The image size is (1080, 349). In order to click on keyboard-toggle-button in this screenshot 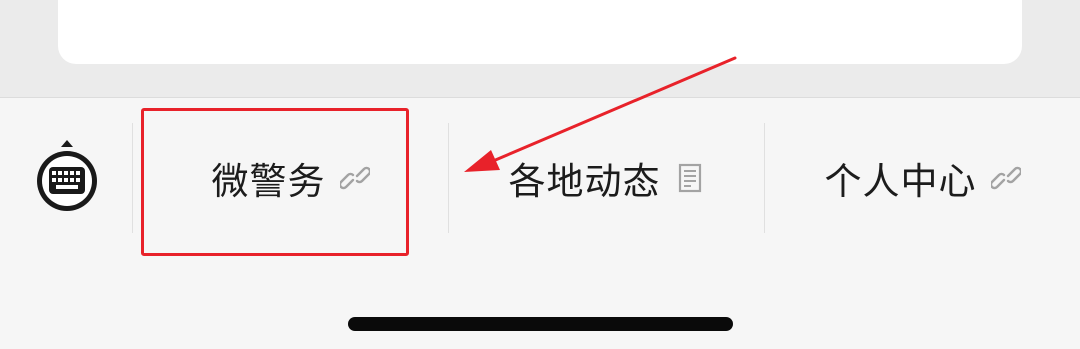, I will do `click(67, 177)`.